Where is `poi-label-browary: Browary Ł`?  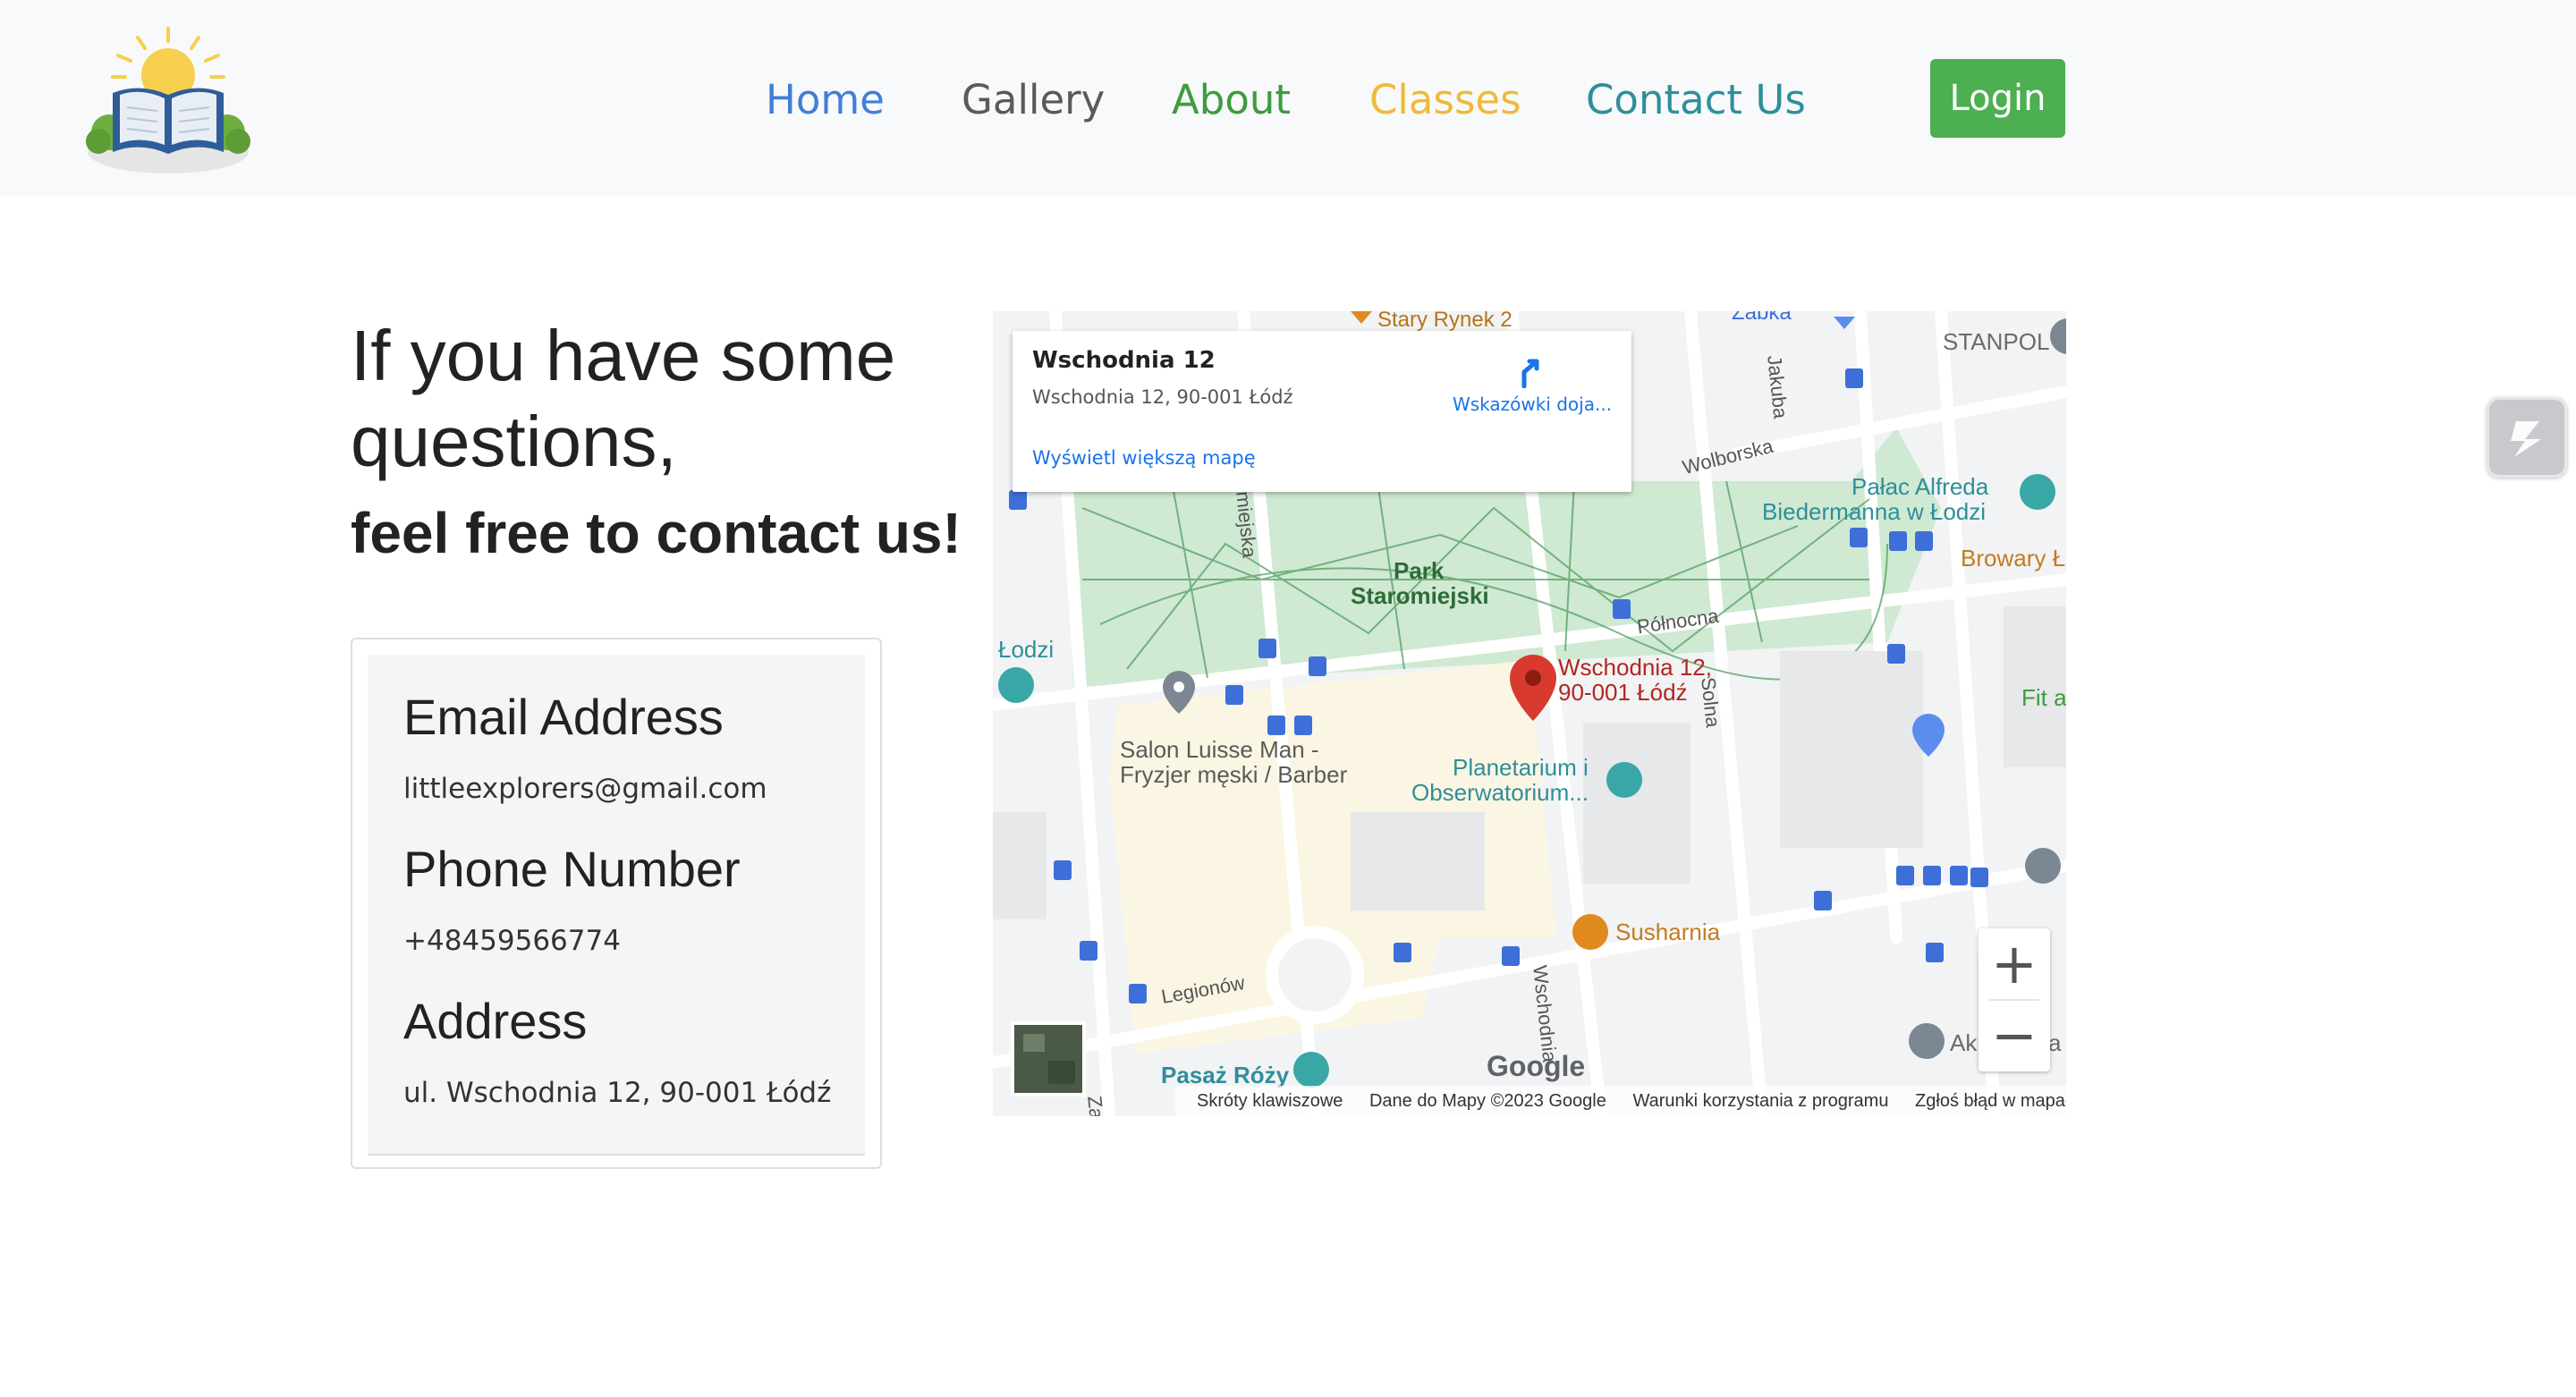 poi-label-browary: Browary Ł is located at coordinates (2013, 558).